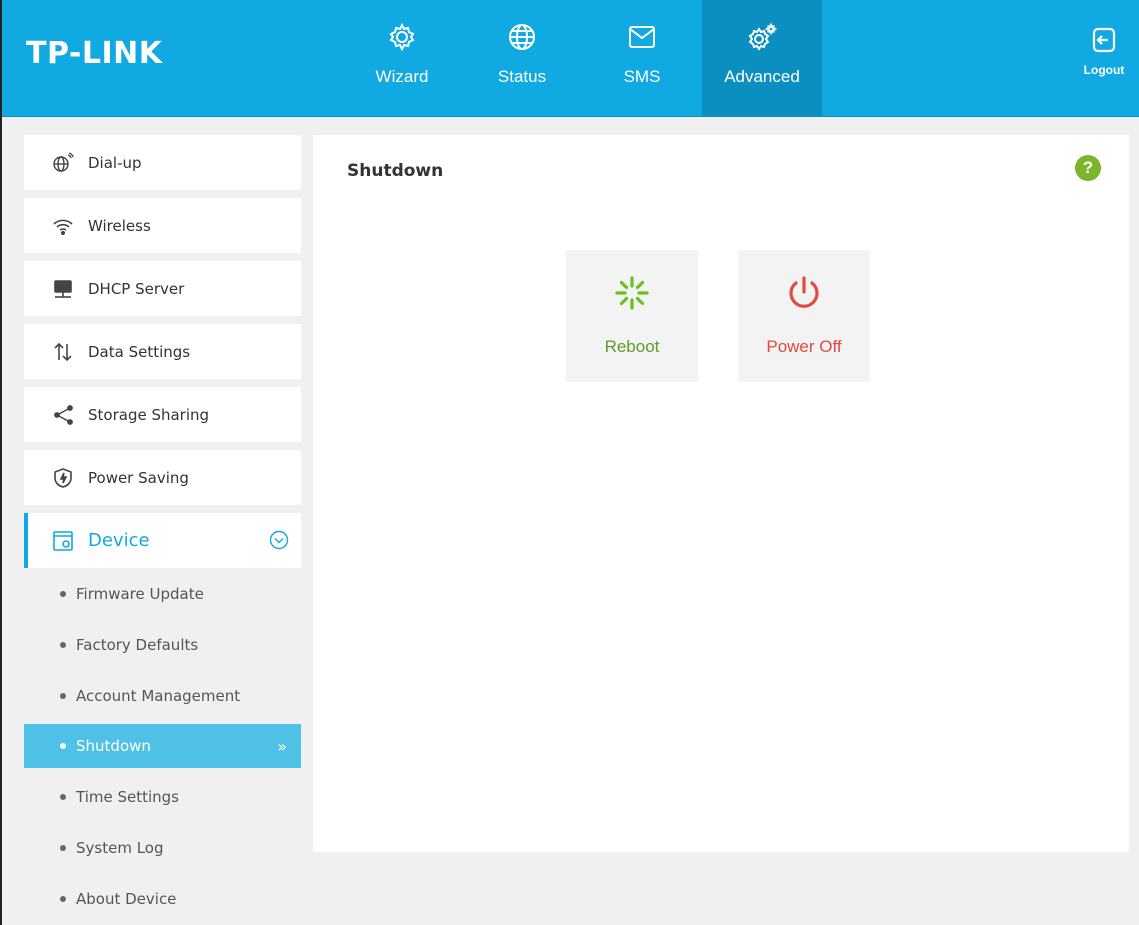 Image resolution: width=1139 pixels, height=925 pixels. Describe the element at coordinates (140, 593) in the screenshot. I see `submenu-label: Firmware Update` at that location.